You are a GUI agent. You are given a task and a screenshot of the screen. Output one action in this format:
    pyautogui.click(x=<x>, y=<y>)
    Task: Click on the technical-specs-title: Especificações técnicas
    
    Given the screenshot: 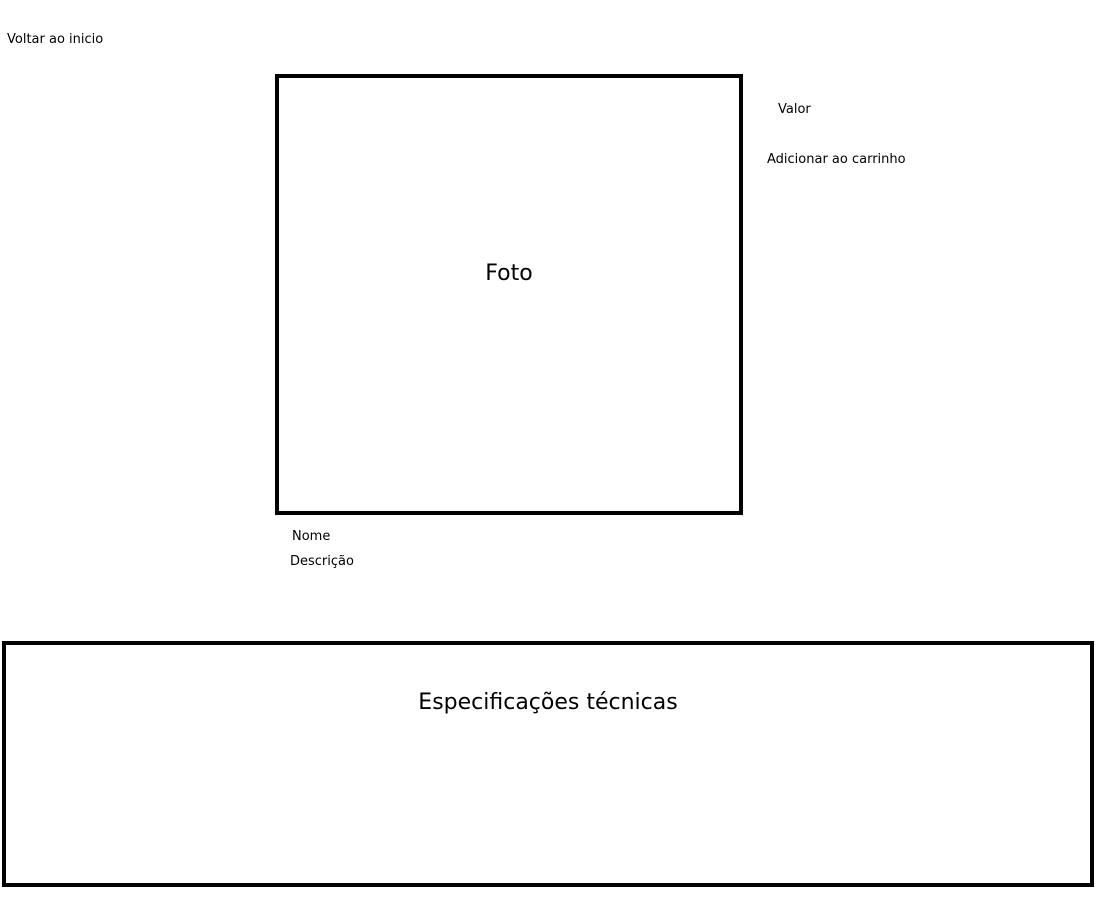 What is the action you would take?
    pyautogui.click(x=548, y=702)
    